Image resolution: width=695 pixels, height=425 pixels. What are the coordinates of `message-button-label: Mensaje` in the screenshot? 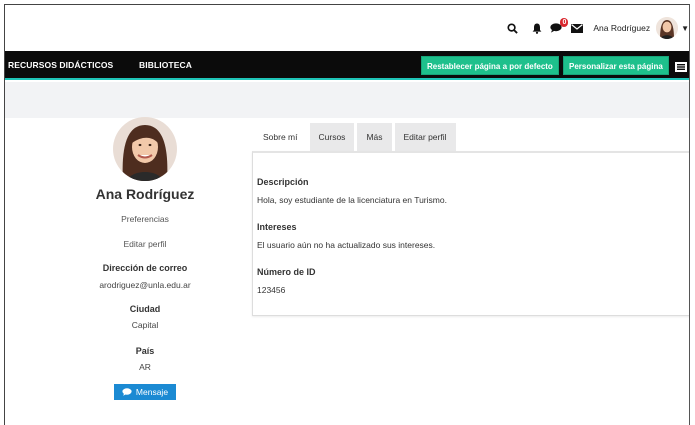 It's located at (152, 392).